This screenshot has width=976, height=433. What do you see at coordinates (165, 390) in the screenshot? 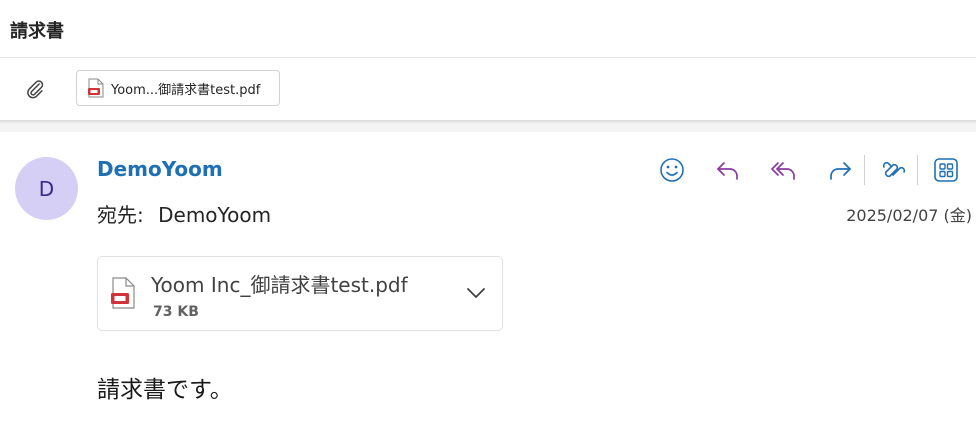
I see `message-body: 請求書です。` at bounding box center [165, 390].